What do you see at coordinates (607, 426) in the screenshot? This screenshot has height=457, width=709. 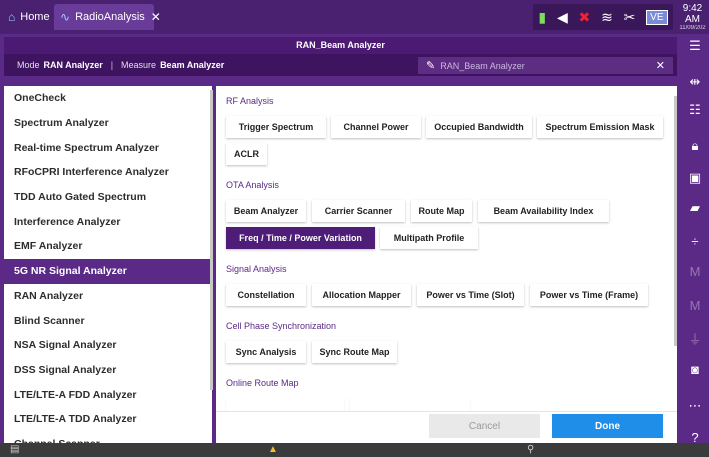 I see `done-button: Done` at bounding box center [607, 426].